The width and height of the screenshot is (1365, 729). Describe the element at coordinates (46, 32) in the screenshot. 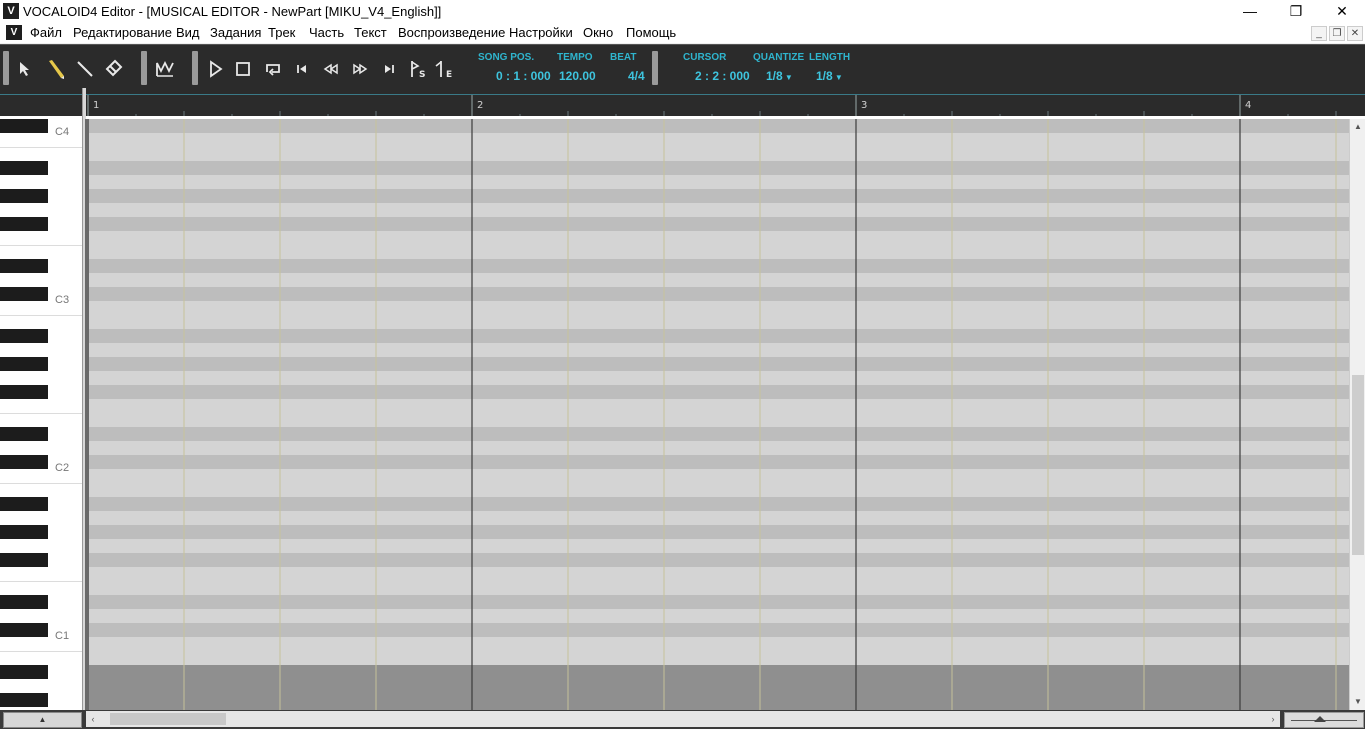

I see `menu-file: Файл` at that location.